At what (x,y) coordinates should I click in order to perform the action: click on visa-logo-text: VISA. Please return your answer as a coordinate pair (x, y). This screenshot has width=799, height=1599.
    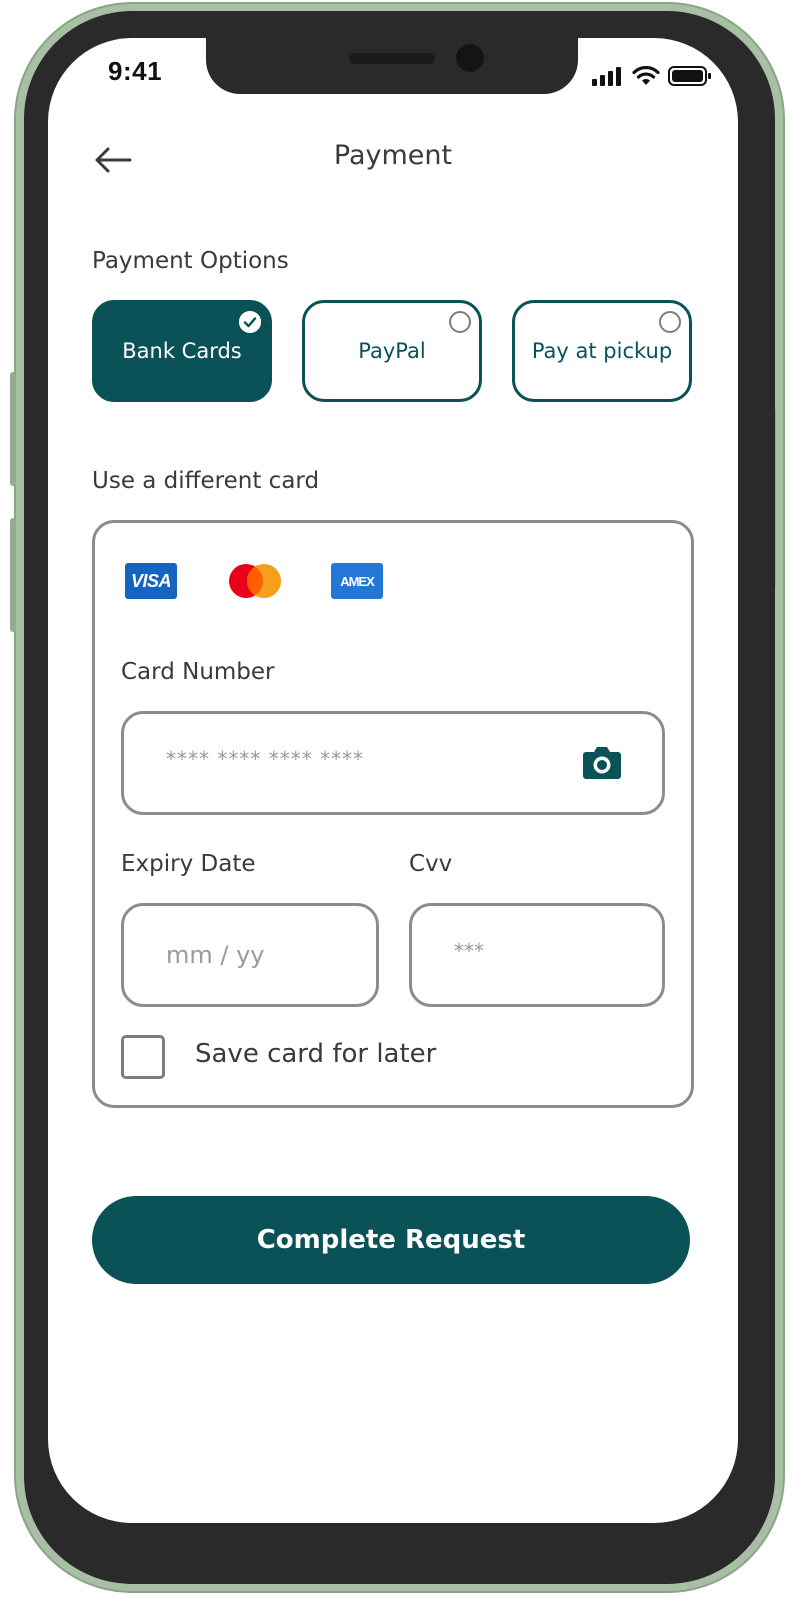
    Looking at the image, I should click on (151, 580).